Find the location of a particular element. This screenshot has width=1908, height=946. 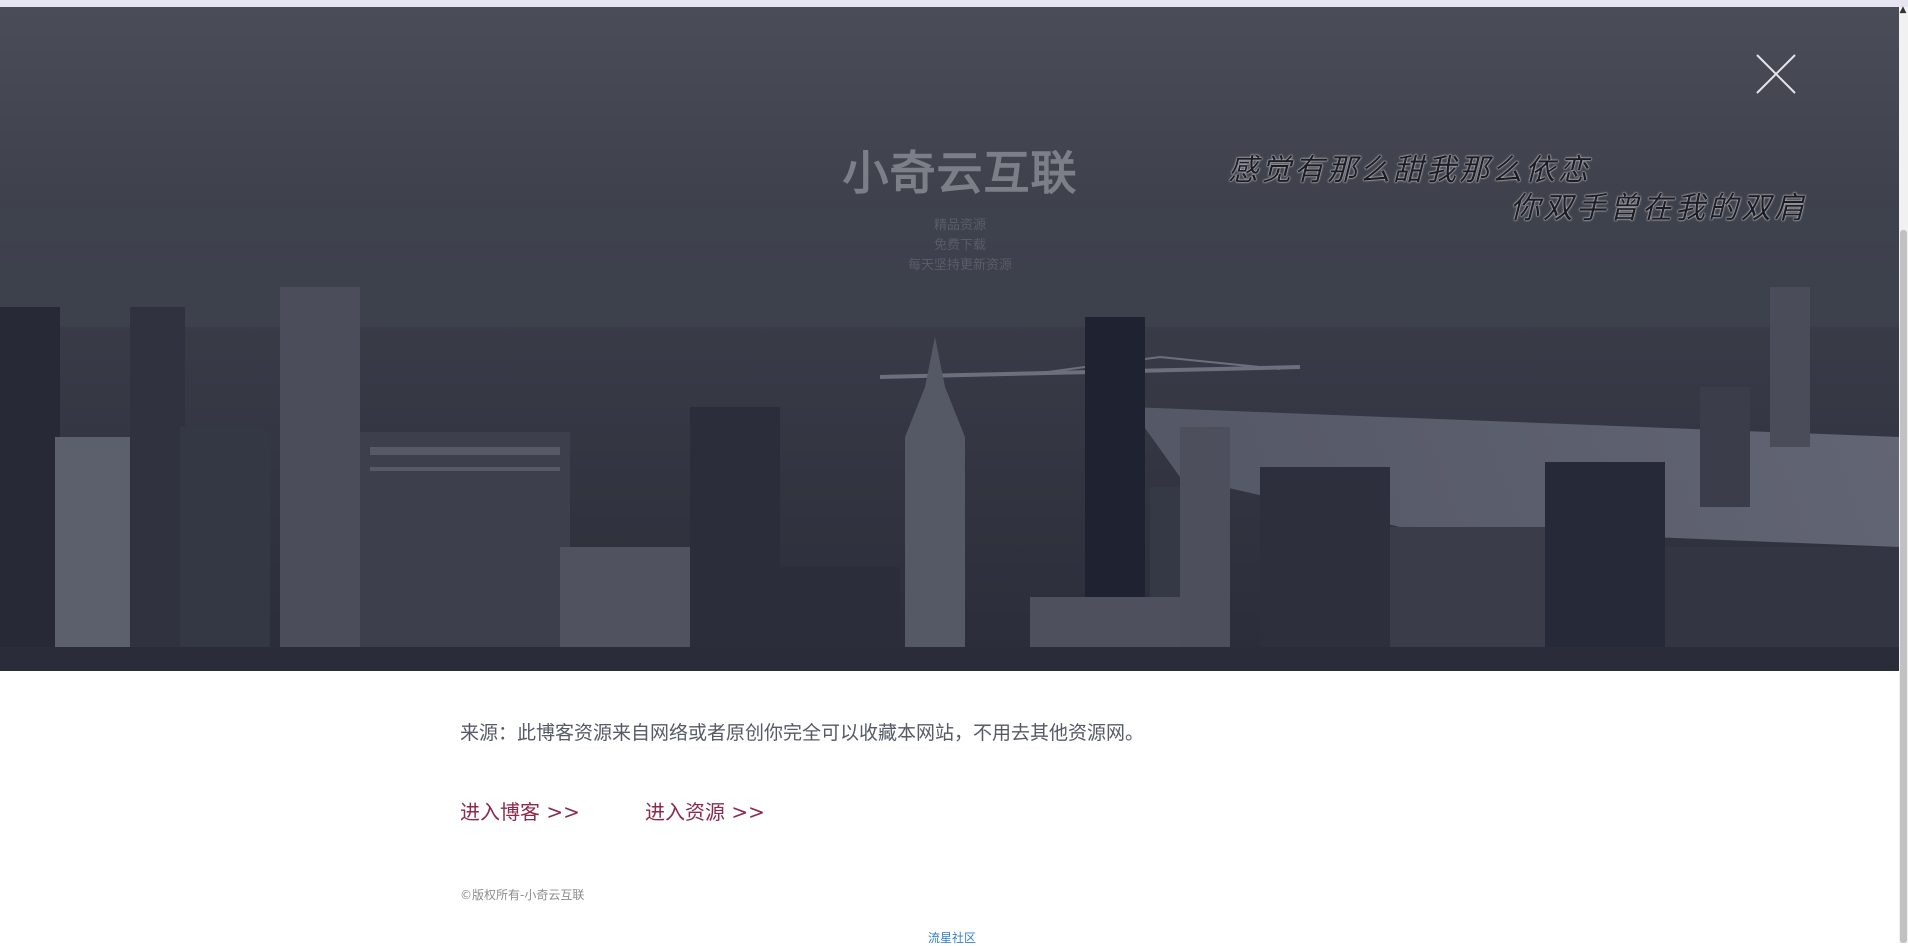

enter-blog-link: 进入博客 >> is located at coordinates (520, 810).